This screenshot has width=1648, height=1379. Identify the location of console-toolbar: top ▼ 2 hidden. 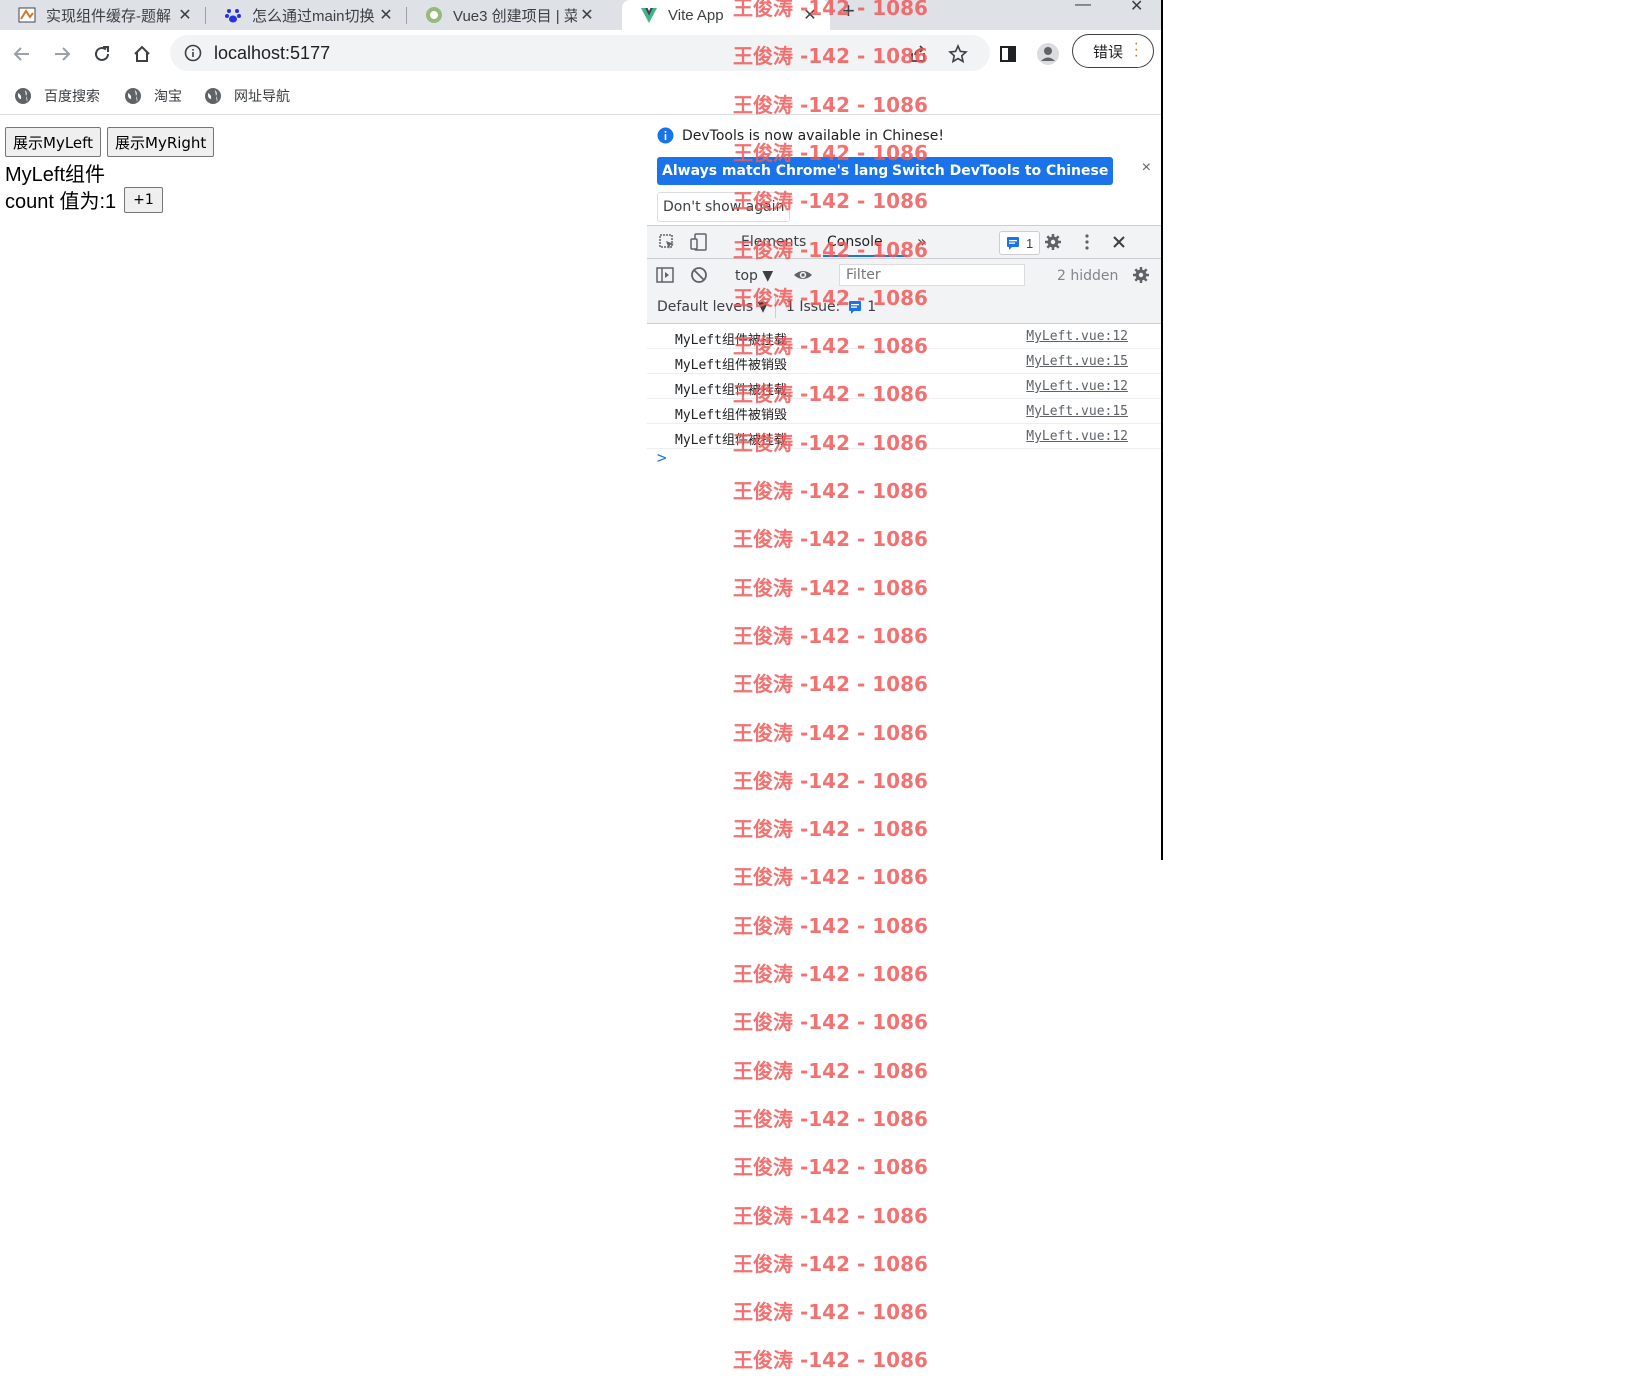
(904, 275).